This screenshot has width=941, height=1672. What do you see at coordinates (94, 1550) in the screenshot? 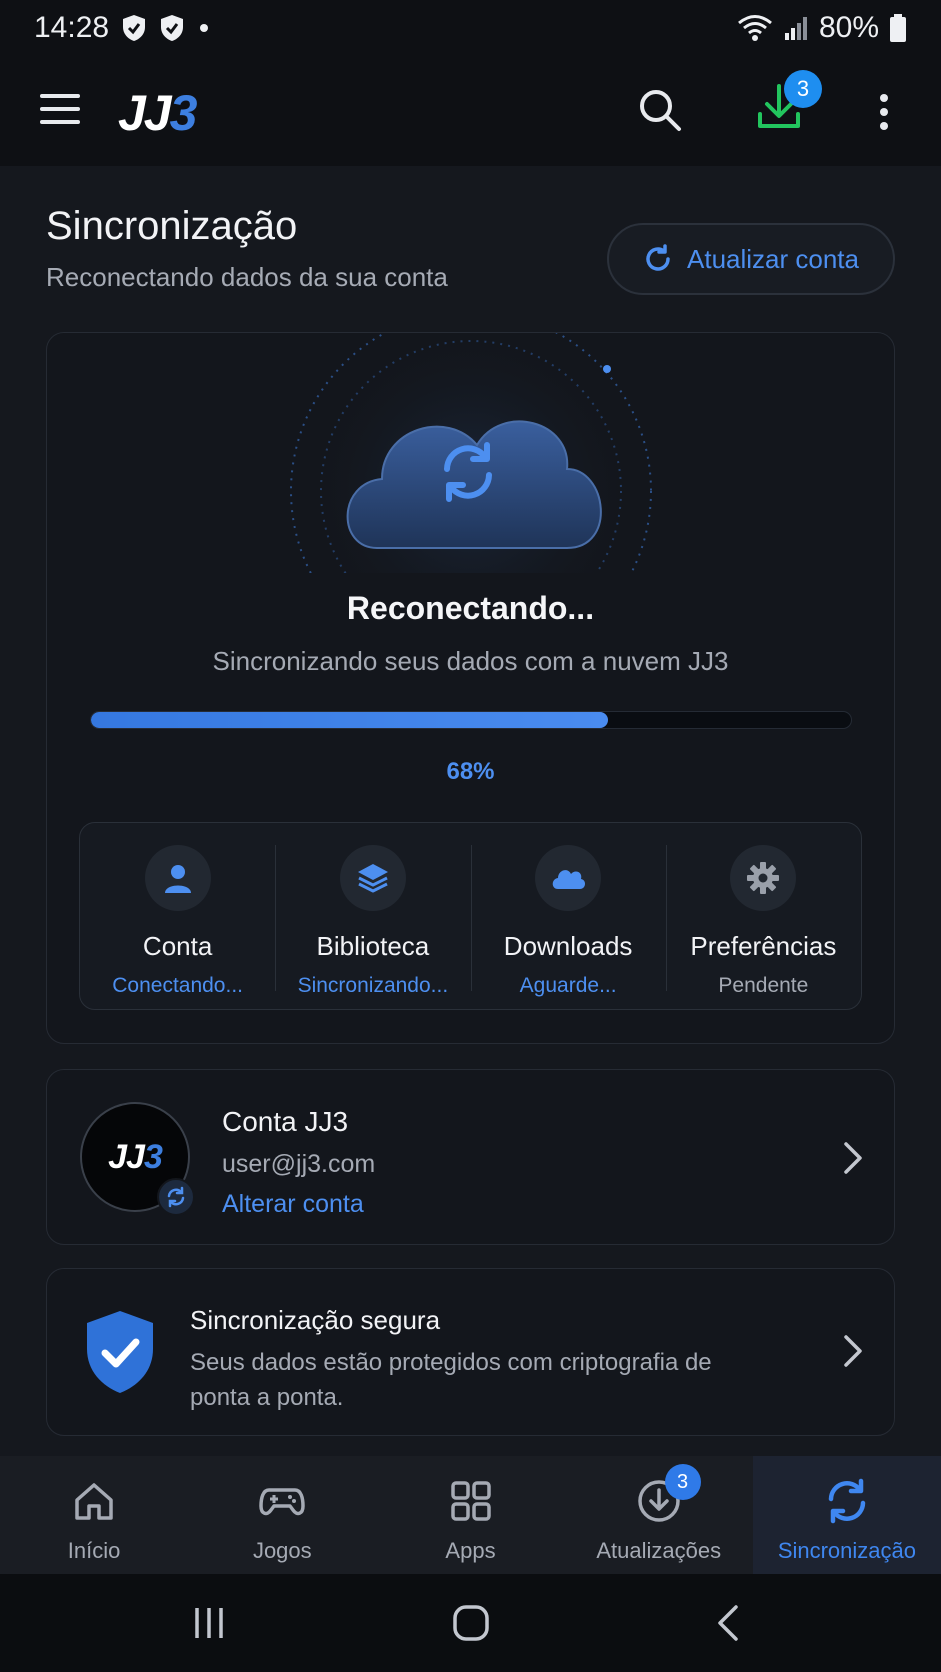
I see `nav-label: Início` at bounding box center [94, 1550].